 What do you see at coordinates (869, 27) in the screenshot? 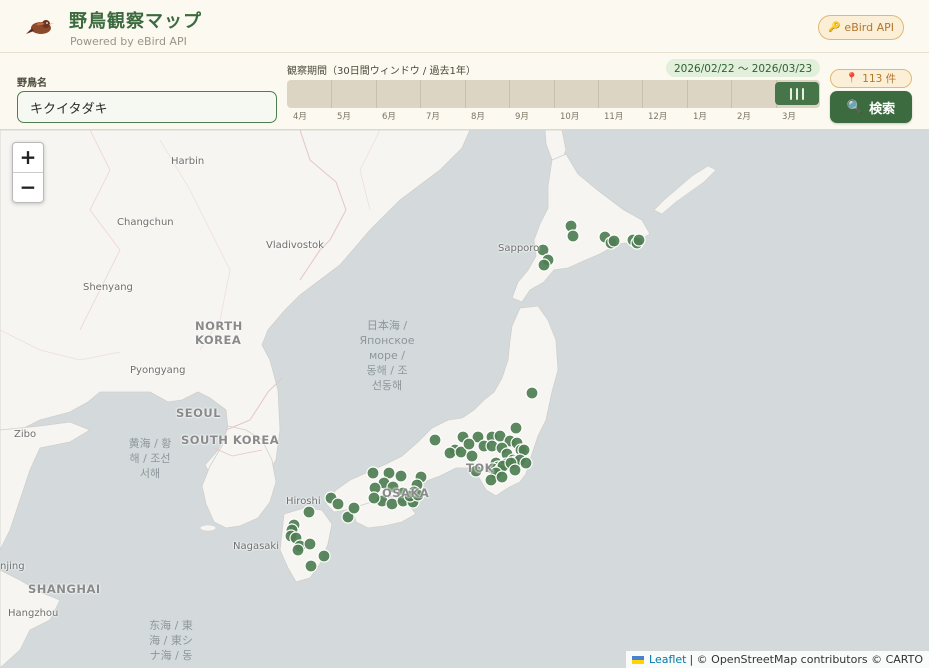
I see `ebird-api-button-label: eBird API` at bounding box center [869, 27].